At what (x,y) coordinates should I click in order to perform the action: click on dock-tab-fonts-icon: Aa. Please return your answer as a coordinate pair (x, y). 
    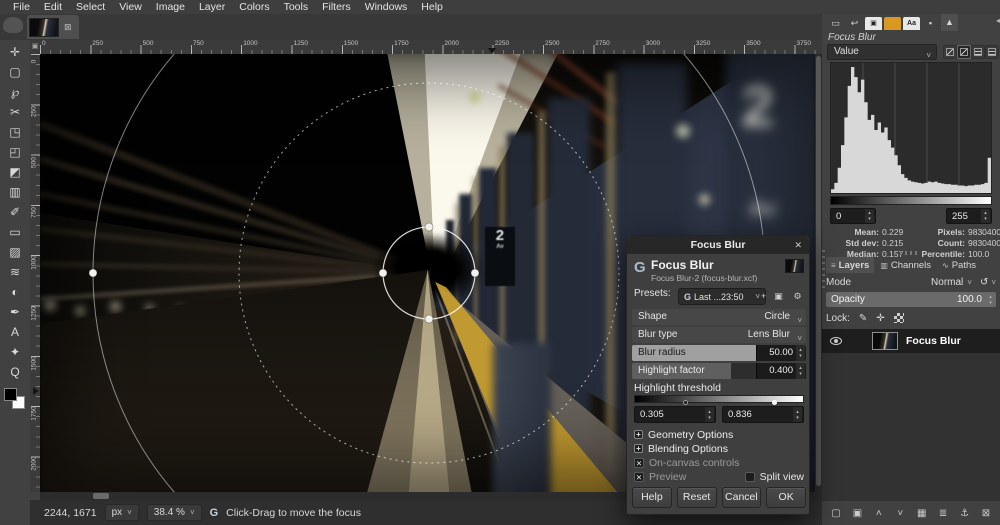
    Looking at the image, I should click on (911, 23).